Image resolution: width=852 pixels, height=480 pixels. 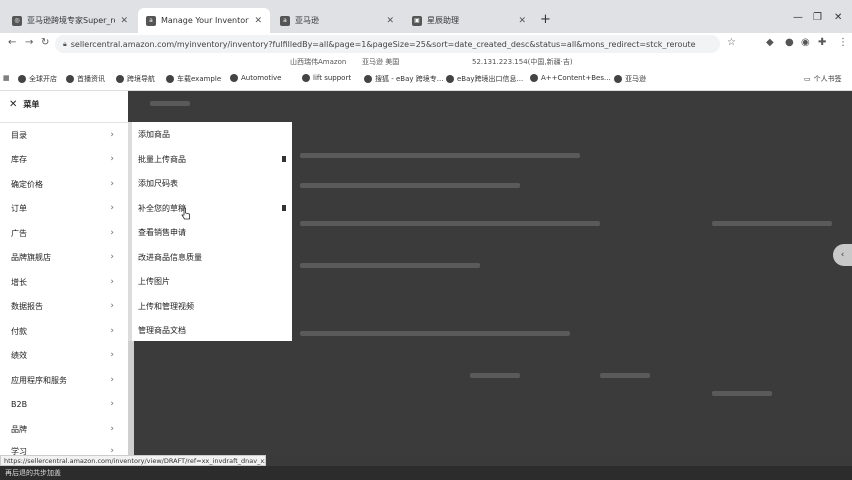 I want to click on submenu-item-add-products: 添加商品, so click(x=214, y=134).